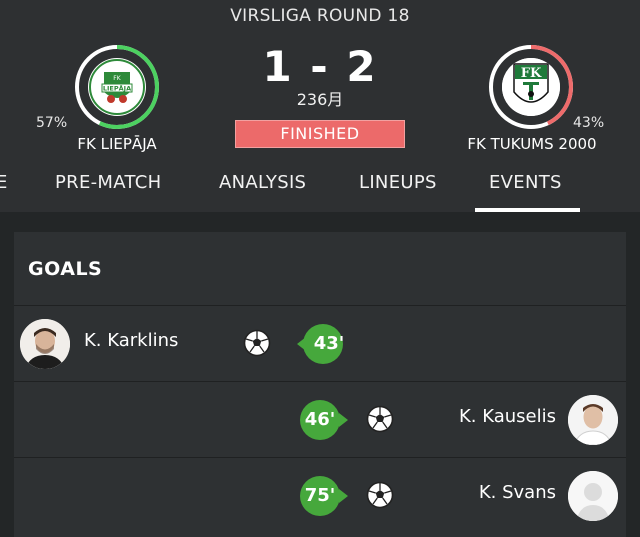 The image size is (640, 537). What do you see at coordinates (108, 182) in the screenshot?
I see `tab-pre-match: PRE-MATCH` at bounding box center [108, 182].